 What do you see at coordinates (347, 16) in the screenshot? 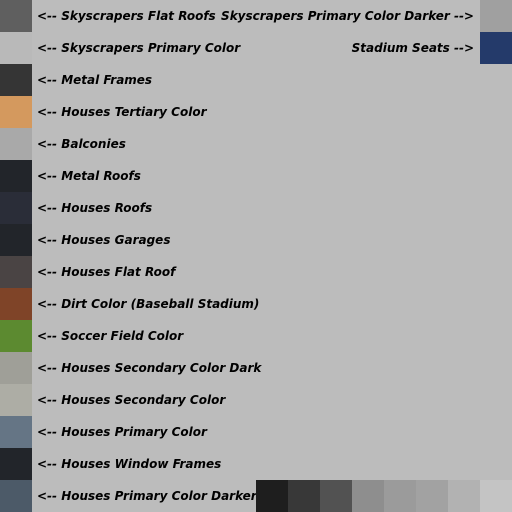
I see `swatch-label: Skyscrapers Primary Color Darker -->` at bounding box center [347, 16].